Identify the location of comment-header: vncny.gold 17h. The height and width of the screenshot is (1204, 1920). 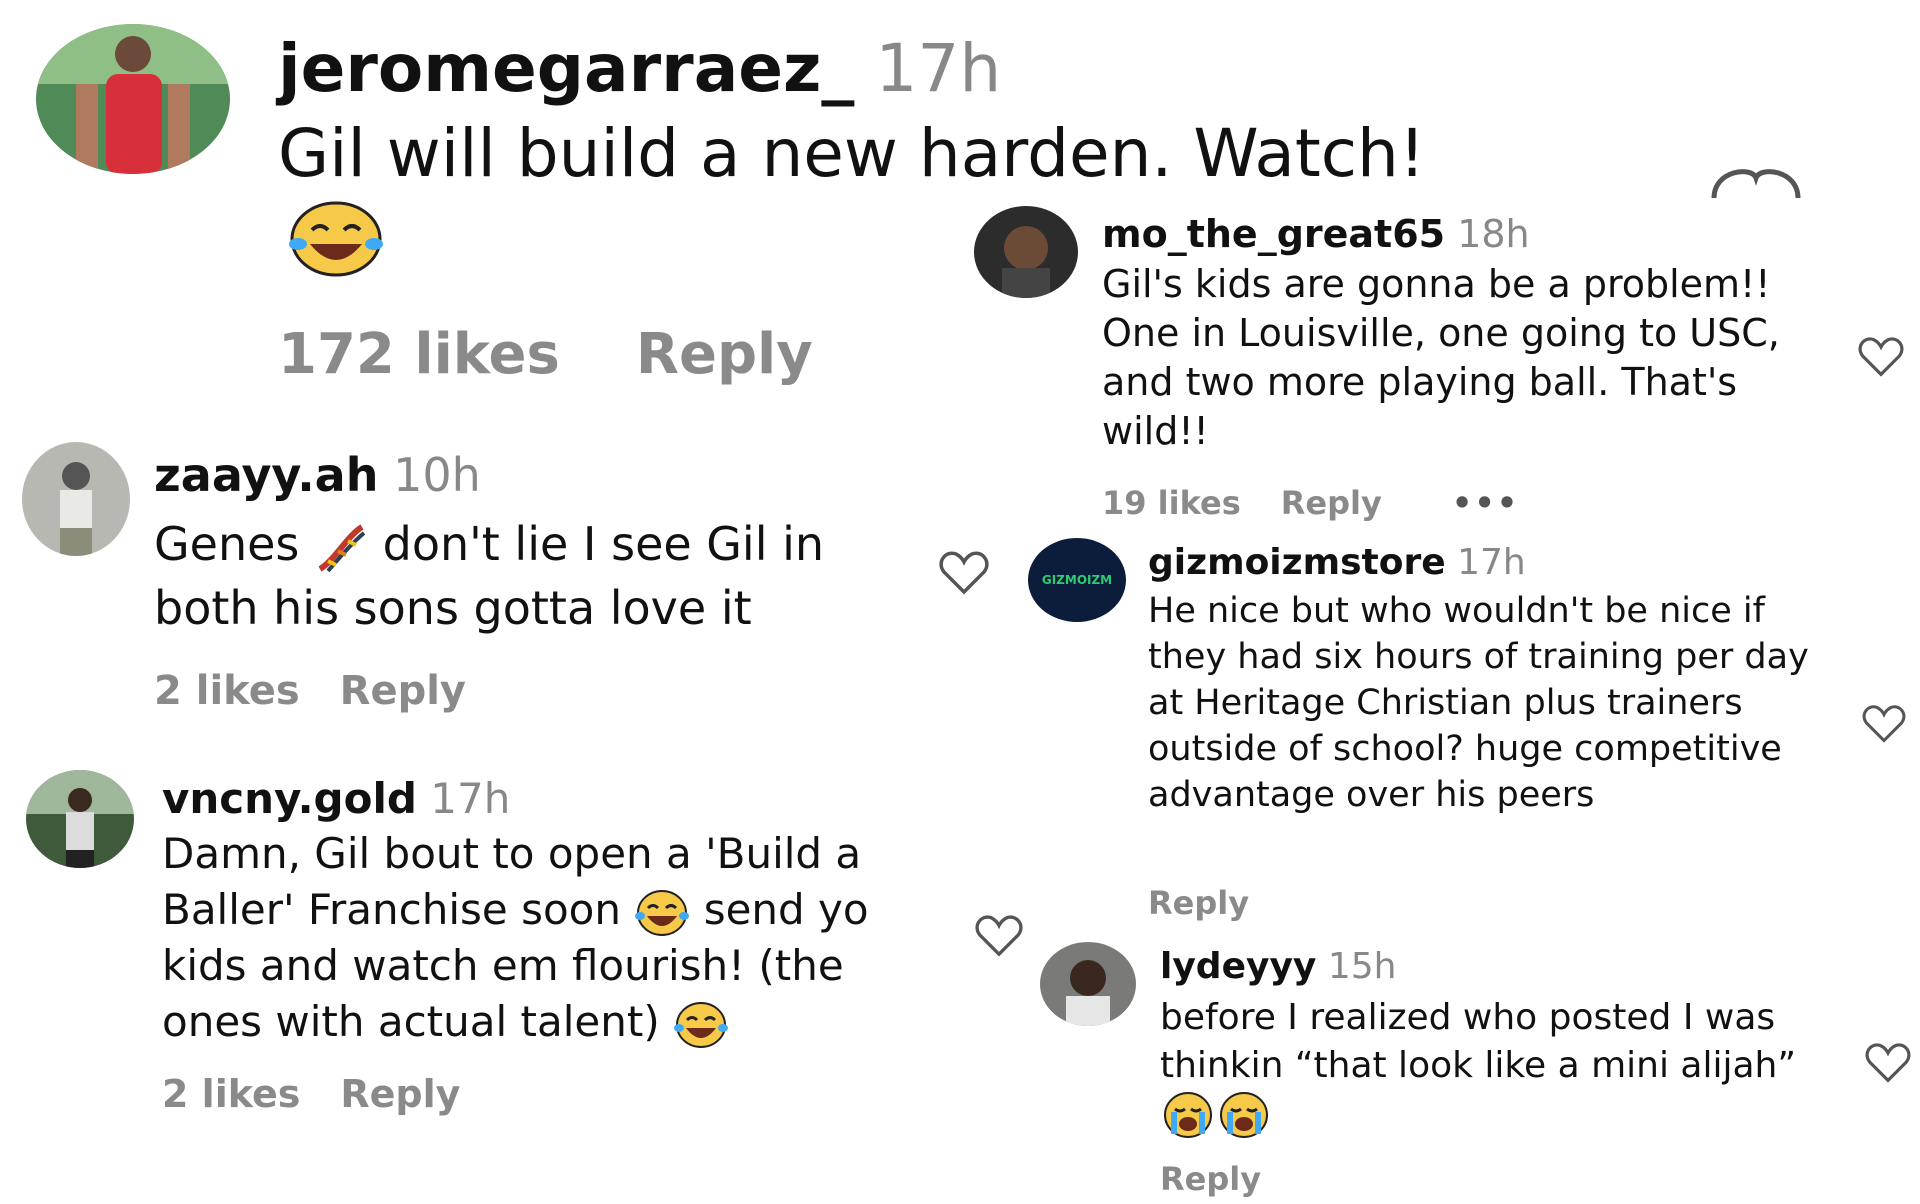
(336, 798).